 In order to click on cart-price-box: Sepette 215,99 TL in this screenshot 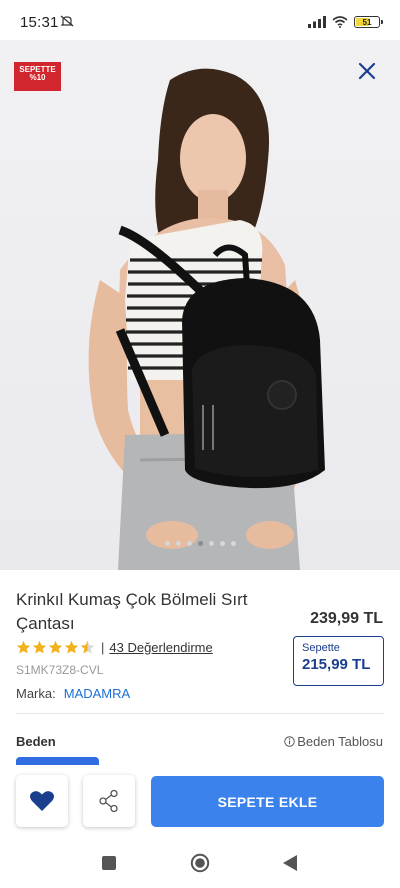, I will do `click(338, 661)`.